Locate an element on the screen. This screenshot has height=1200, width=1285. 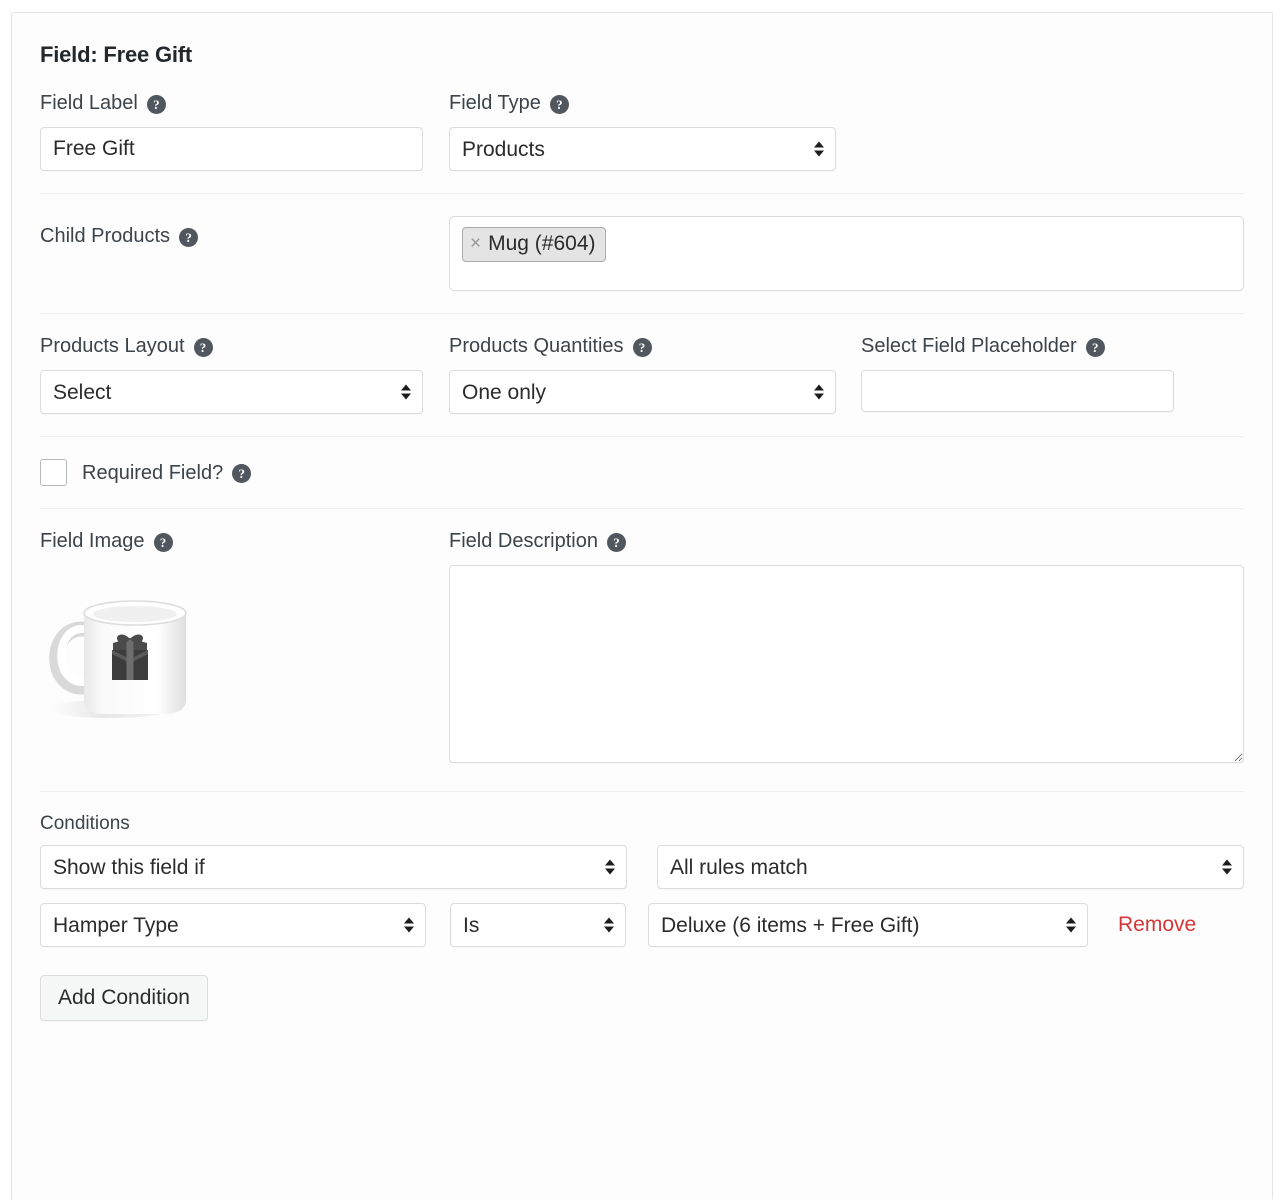
products-layout-select-wrap: Select is located at coordinates (231, 392).